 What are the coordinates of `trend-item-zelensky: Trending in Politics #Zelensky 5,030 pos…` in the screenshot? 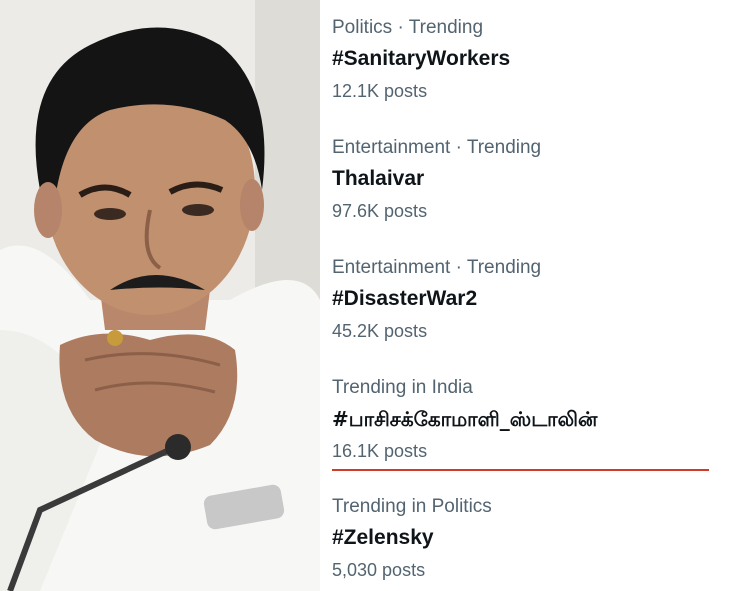 It's located at (522, 538).